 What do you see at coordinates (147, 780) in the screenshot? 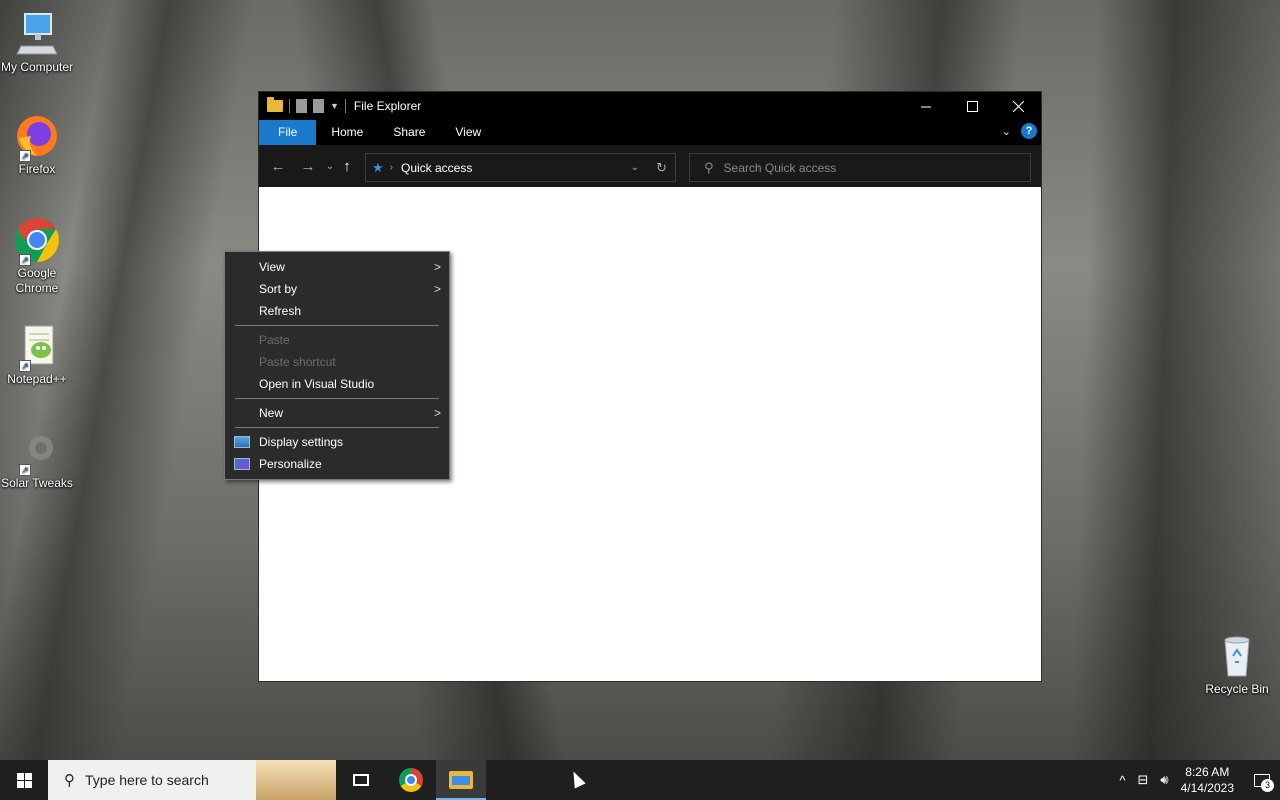
I see `taskbar-search-placeholder: Type here to search` at bounding box center [147, 780].